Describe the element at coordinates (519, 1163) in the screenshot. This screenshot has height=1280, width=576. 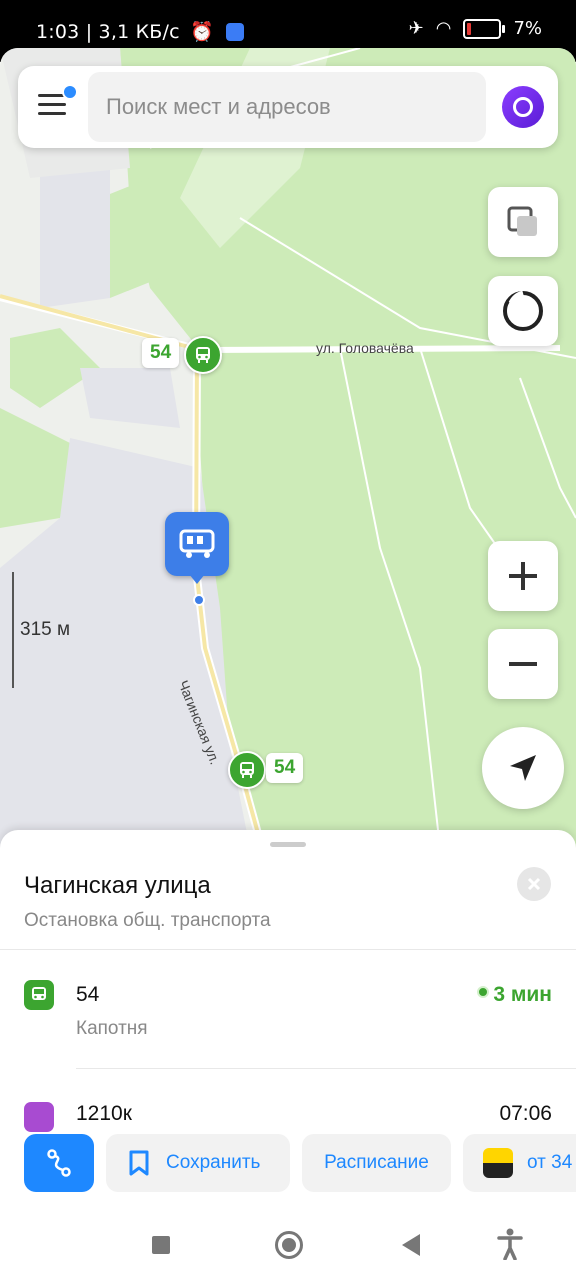
I see `taxi-button: от 34` at that location.